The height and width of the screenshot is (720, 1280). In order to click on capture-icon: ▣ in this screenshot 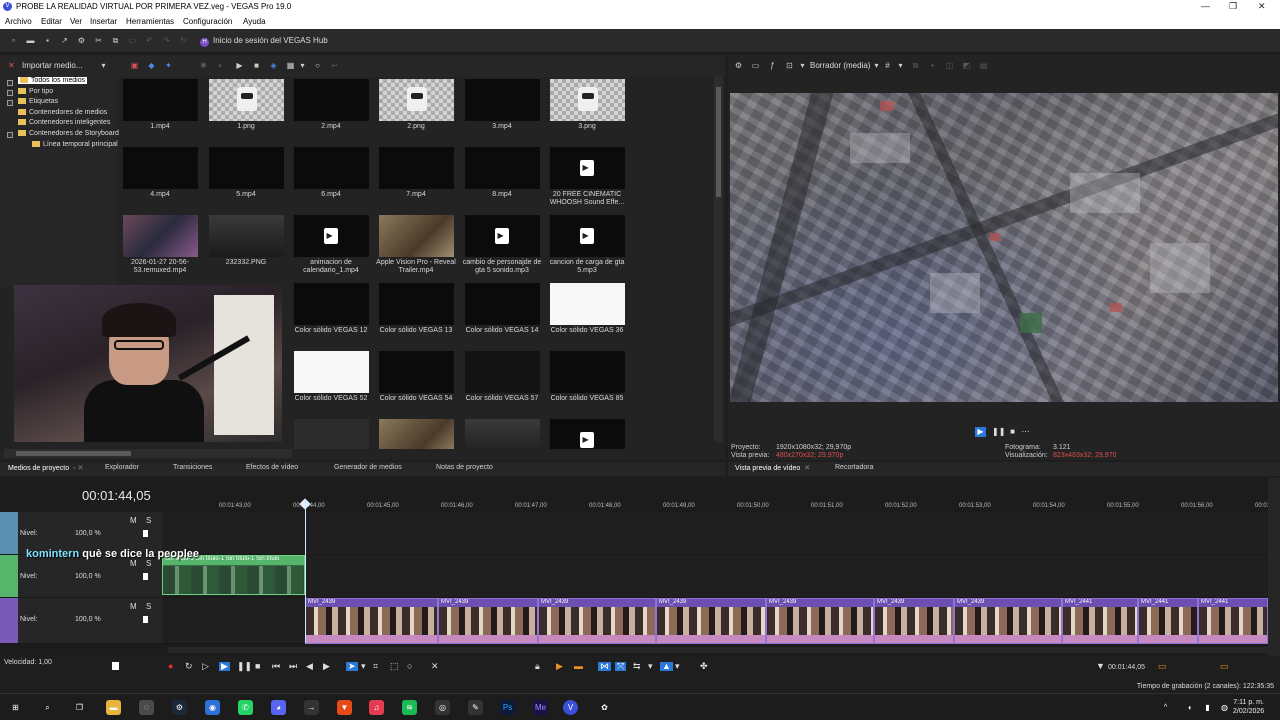, I will do `click(134, 66)`.